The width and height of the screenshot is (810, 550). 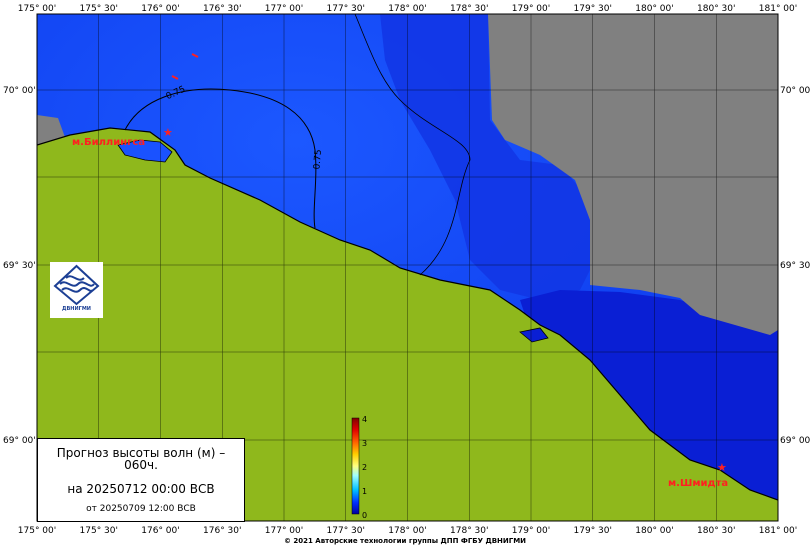 I want to click on forecast-title: Прогноз высоты волн (м) – 060ч., so click(x=141, y=459).